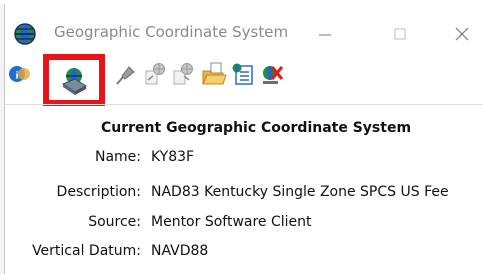  I want to click on open-folder-button, so click(214, 74).